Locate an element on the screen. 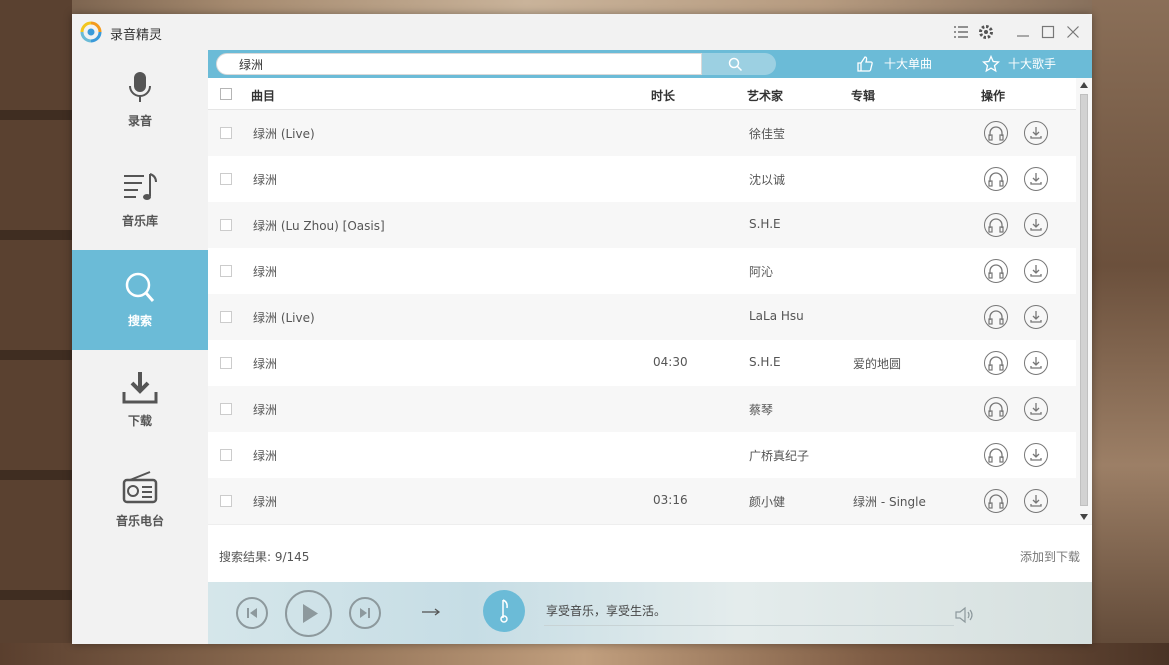 This screenshot has height=665, width=1169. skip-previous-icon is located at coordinates (252, 613).